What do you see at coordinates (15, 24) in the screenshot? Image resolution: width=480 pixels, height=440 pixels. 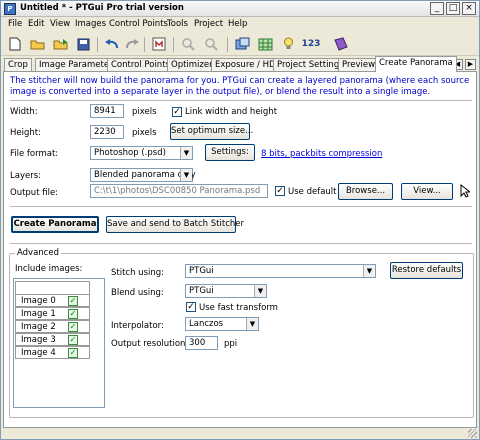 I see `menu-file: File` at bounding box center [15, 24].